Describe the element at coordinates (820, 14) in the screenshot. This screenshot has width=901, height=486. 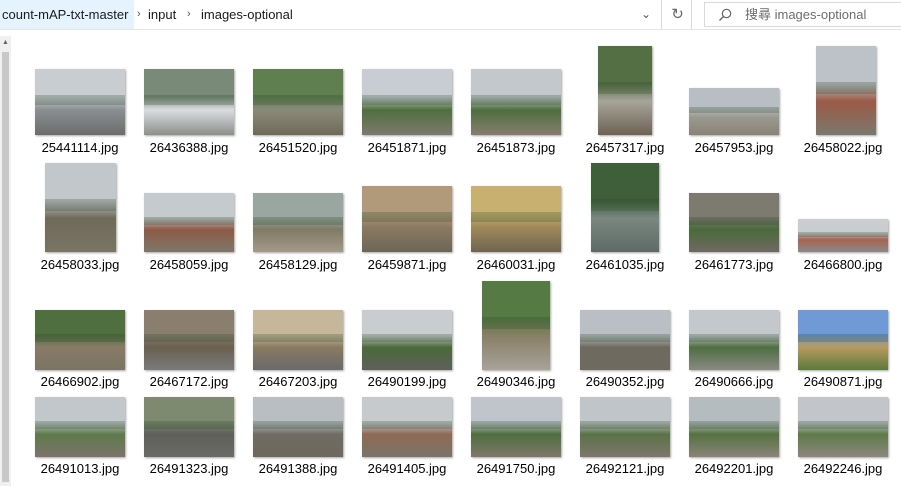
I see `search-input` at that location.